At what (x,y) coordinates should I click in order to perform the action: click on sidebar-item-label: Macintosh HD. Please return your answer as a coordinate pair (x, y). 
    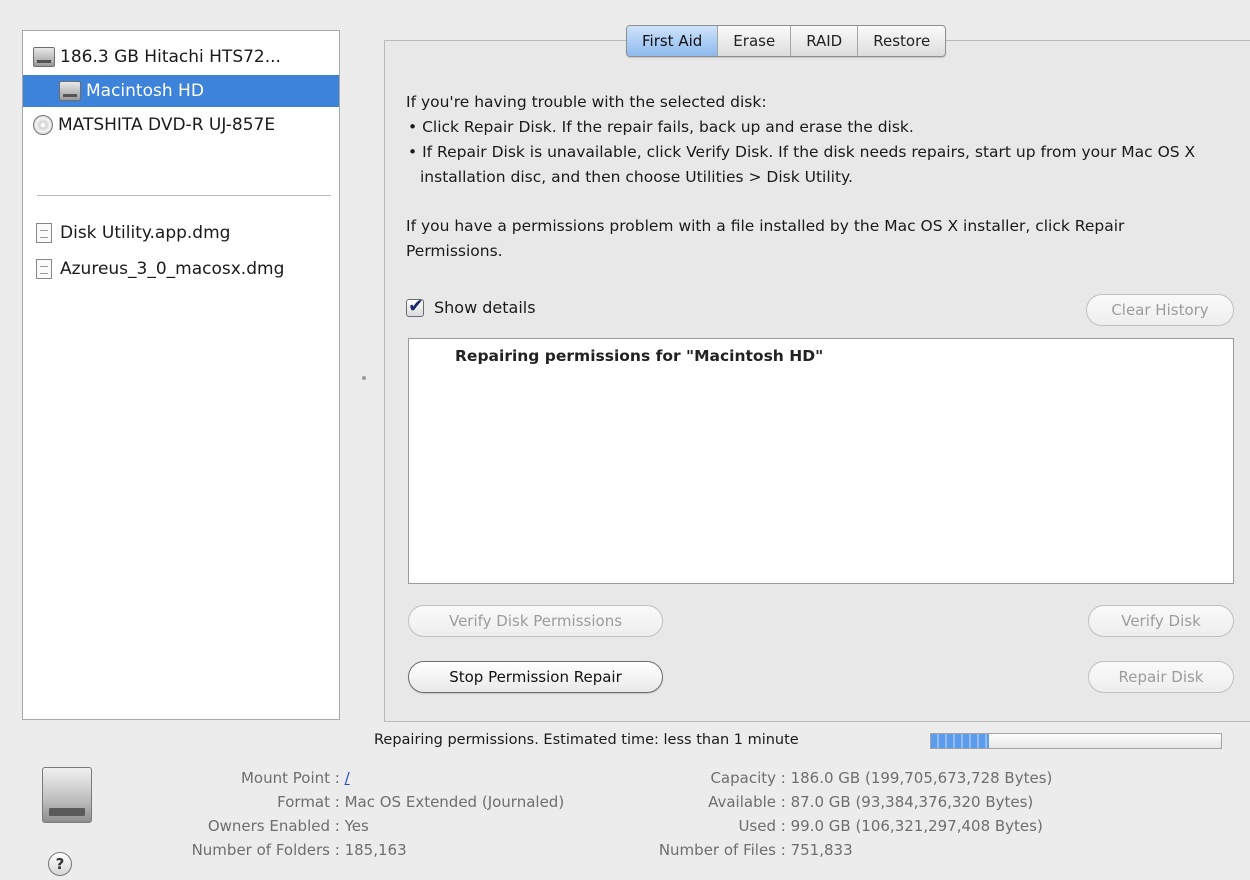
    Looking at the image, I should click on (145, 91).